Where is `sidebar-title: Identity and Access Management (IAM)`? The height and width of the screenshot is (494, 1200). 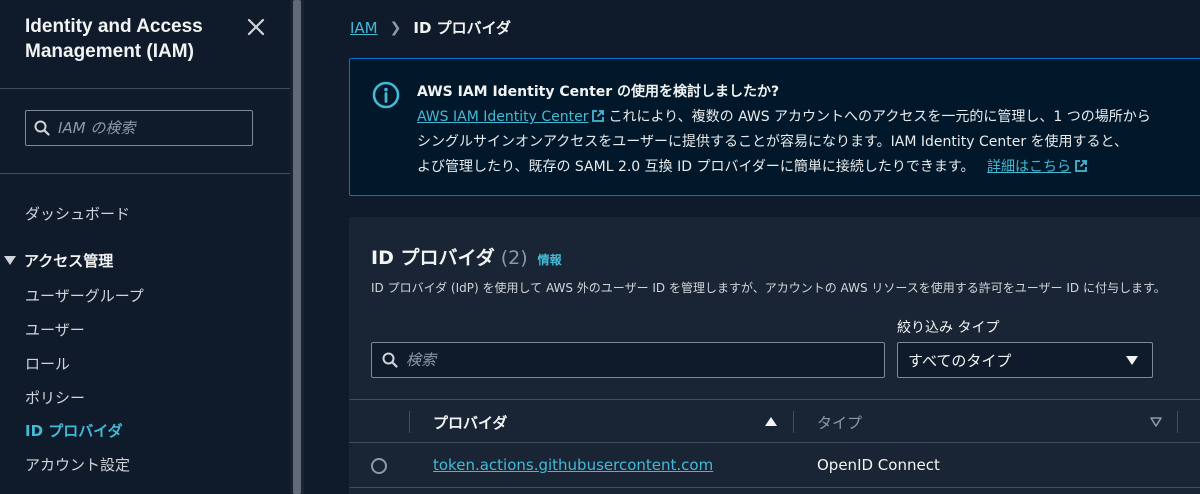 sidebar-title: Identity and Access Management (IAM) is located at coordinates (114, 39).